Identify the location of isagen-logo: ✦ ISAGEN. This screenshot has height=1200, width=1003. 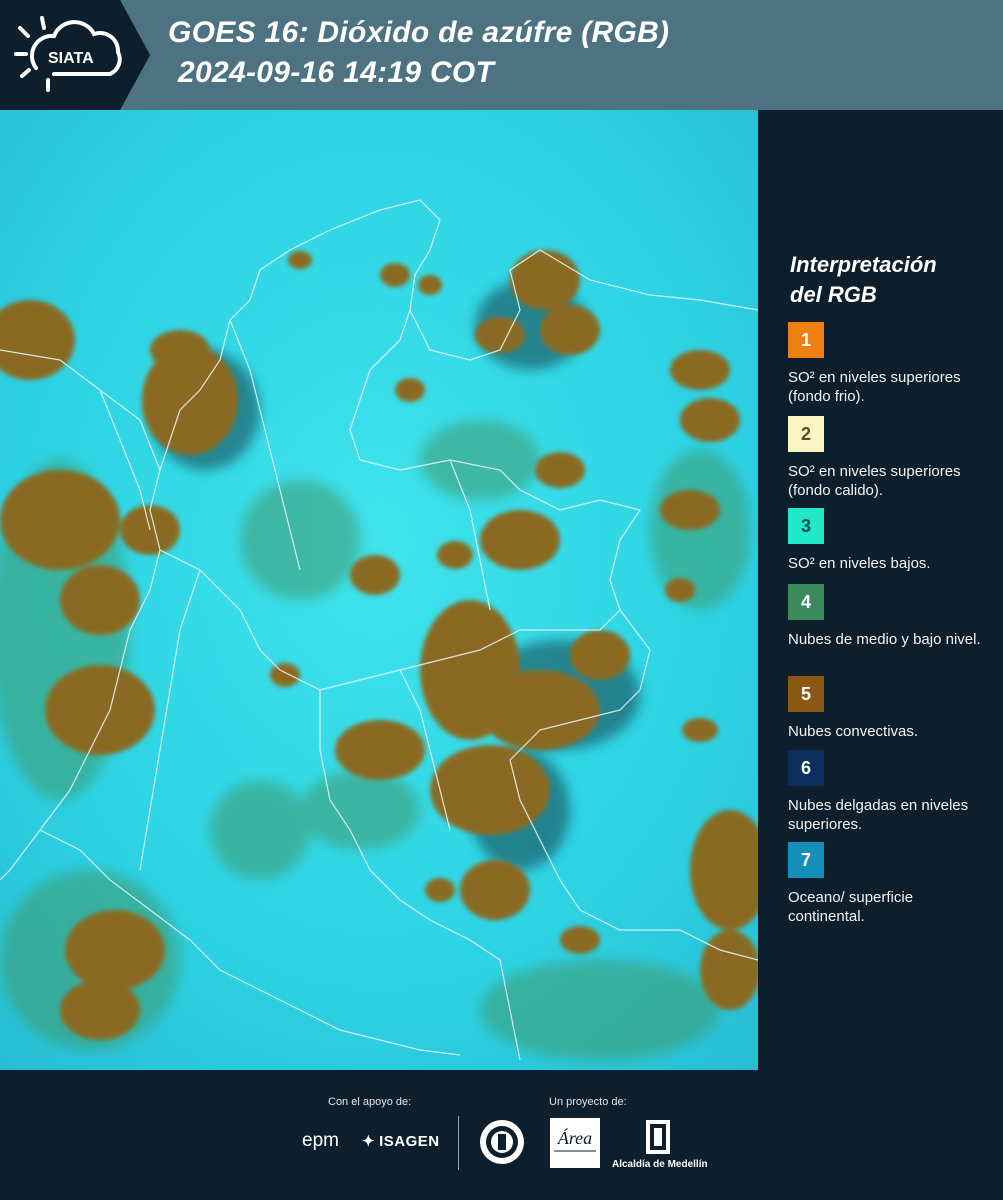
(401, 1141).